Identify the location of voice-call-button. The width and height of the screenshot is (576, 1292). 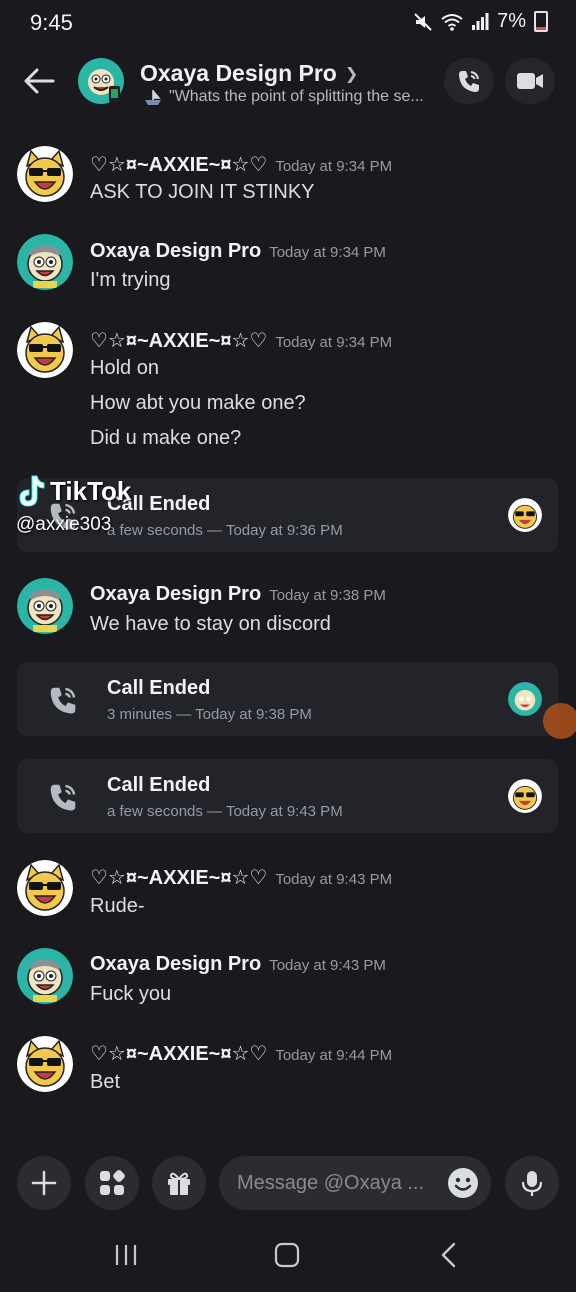
(469, 81).